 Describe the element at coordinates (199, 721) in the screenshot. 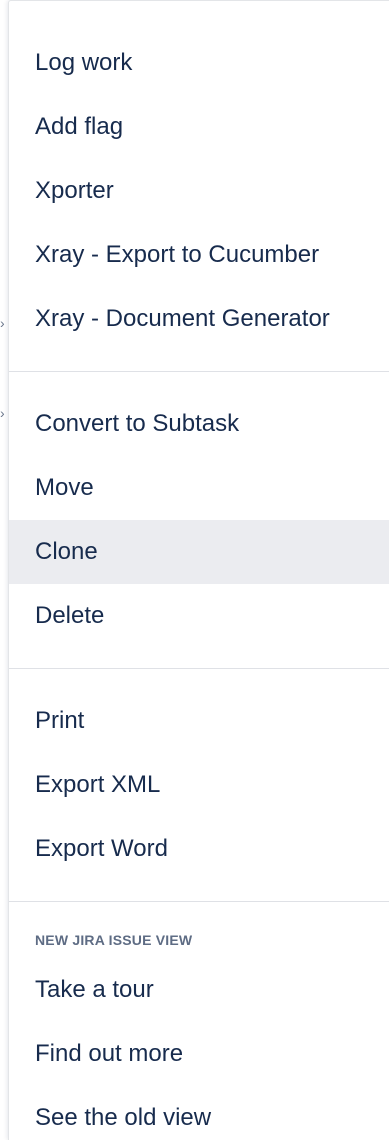

I see `menu-item-print: Print` at that location.